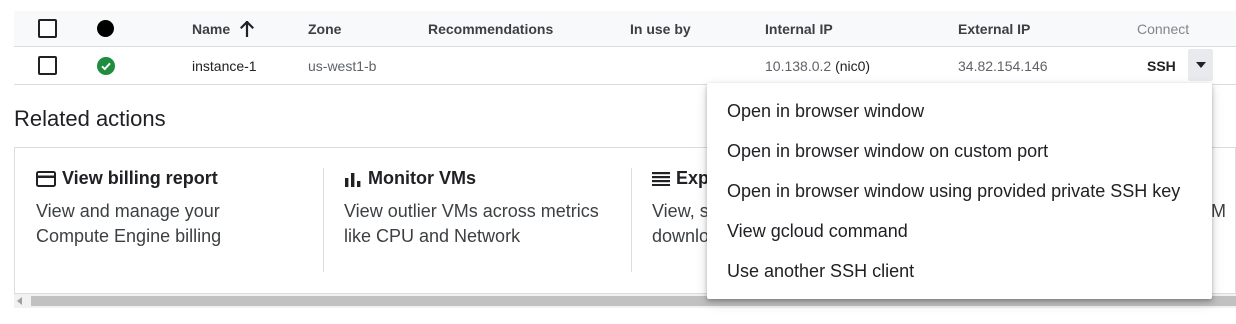 This screenshot has height=324, width=1236. I want to click on status-header-cell, so click(105, 28).